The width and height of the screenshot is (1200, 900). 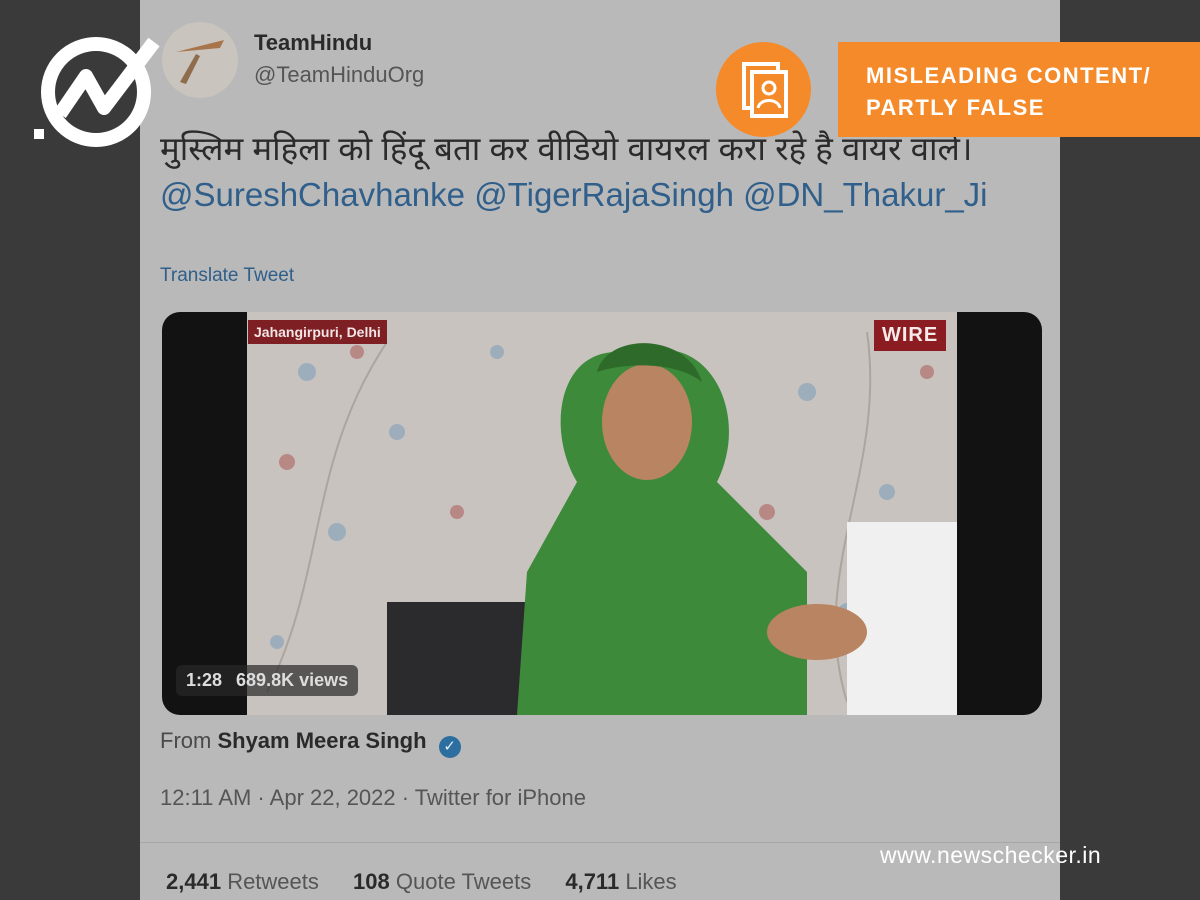 What do you see at coordinates (227, 276) in the screenshot?
I see `translate-tweet-link: Translate Tweet` at bounding box center [227, 276].